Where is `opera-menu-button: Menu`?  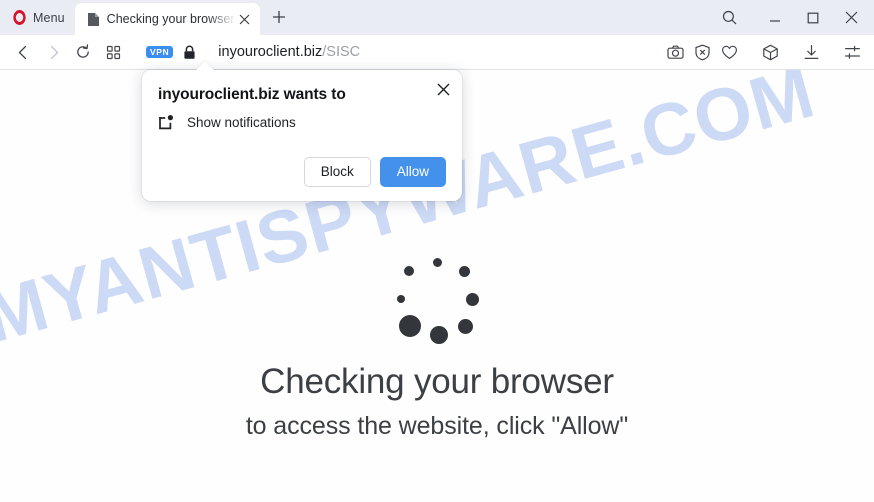 opera-menu-button: Menu is located at coordinates (39, 17).